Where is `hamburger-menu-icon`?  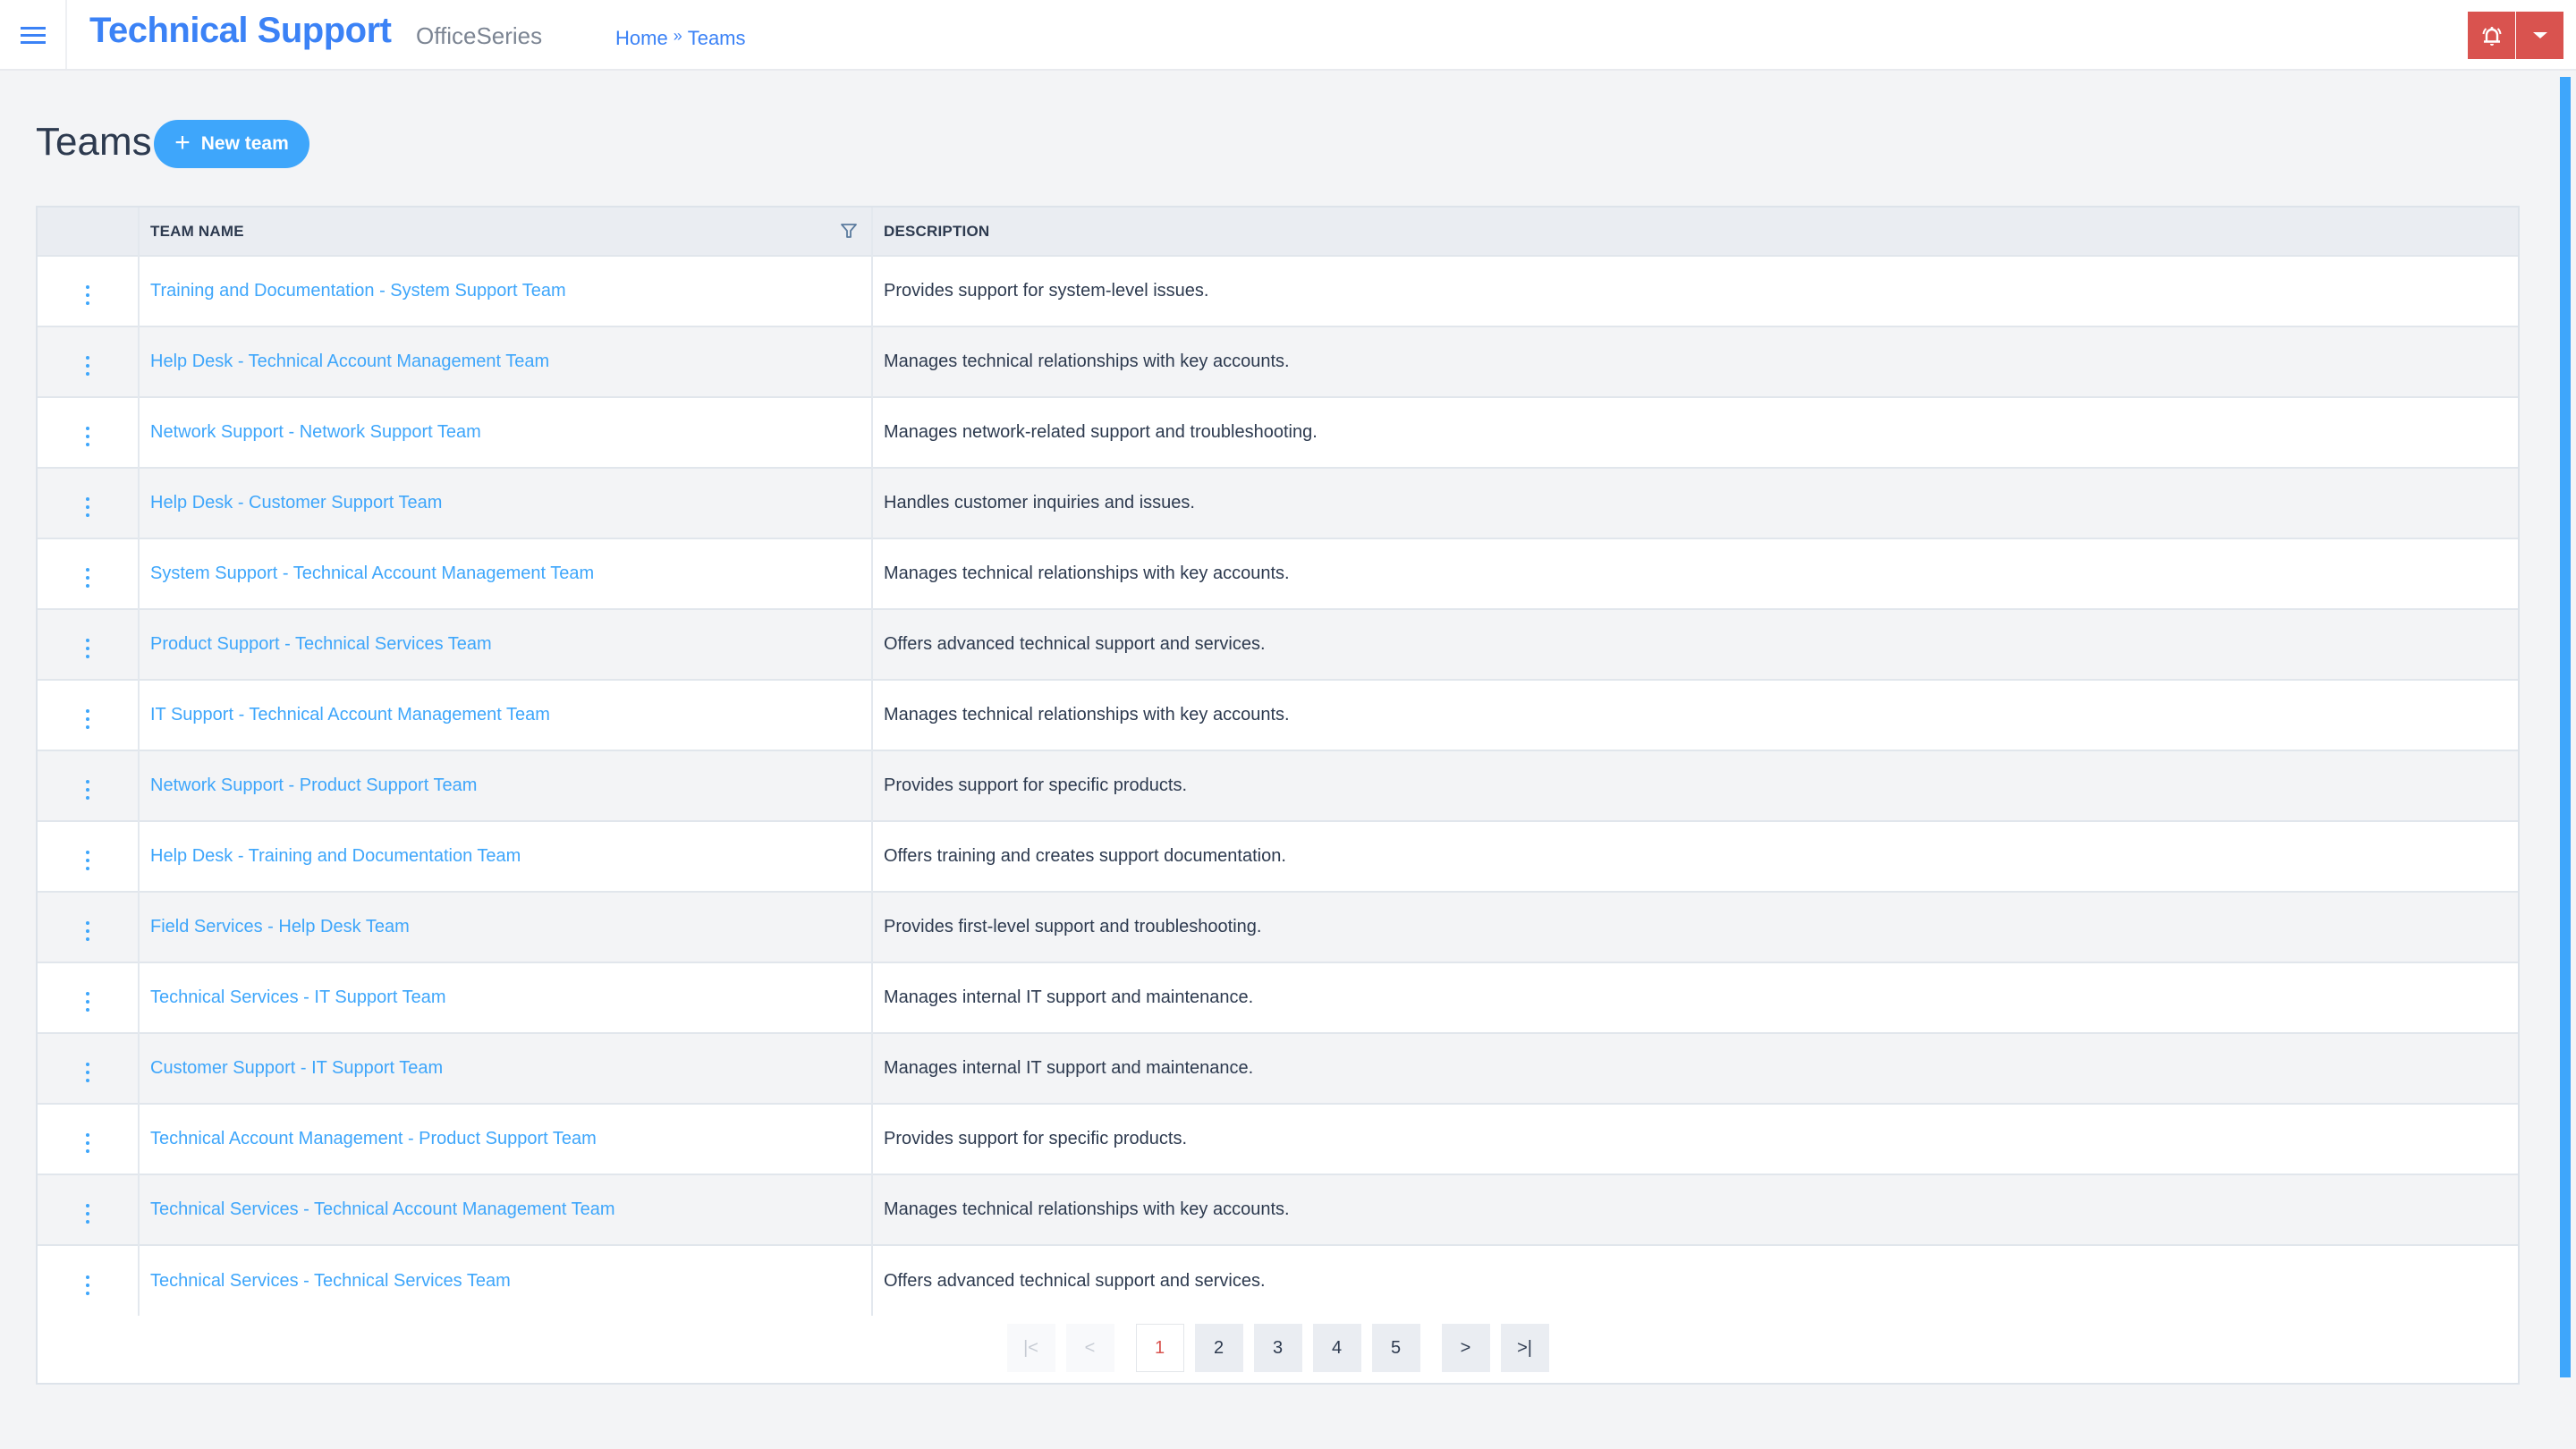
hamburger-menu-icon is located at coordinates (33, 35).